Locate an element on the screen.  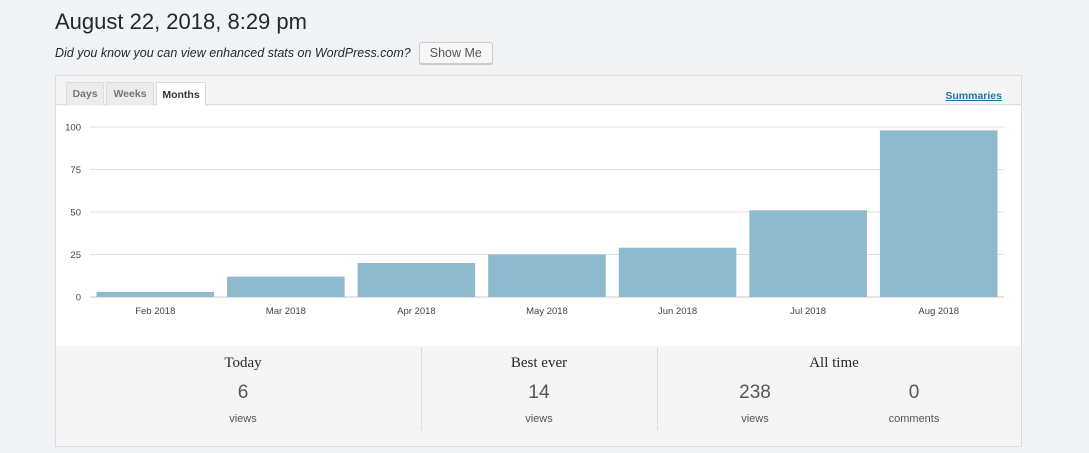
today-value: 6 is located at coordinates (243, 392).